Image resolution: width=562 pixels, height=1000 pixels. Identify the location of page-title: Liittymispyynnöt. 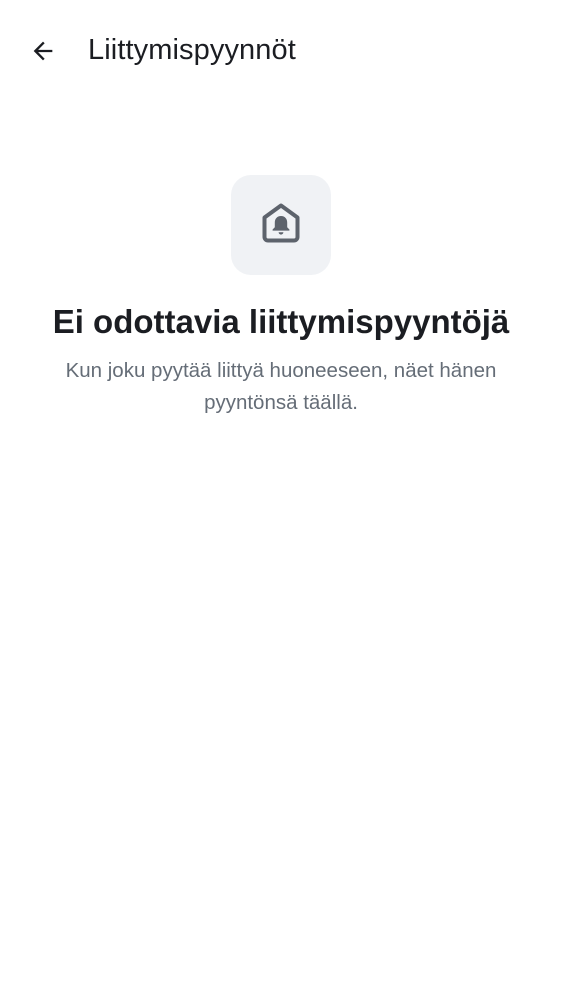
(192, 50).